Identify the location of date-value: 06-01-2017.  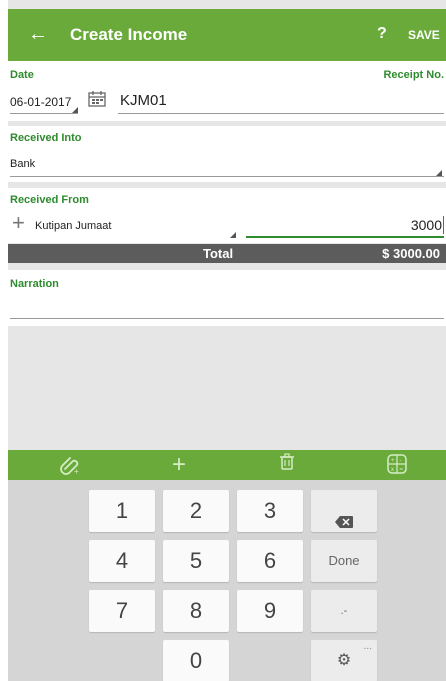
(41, 102).